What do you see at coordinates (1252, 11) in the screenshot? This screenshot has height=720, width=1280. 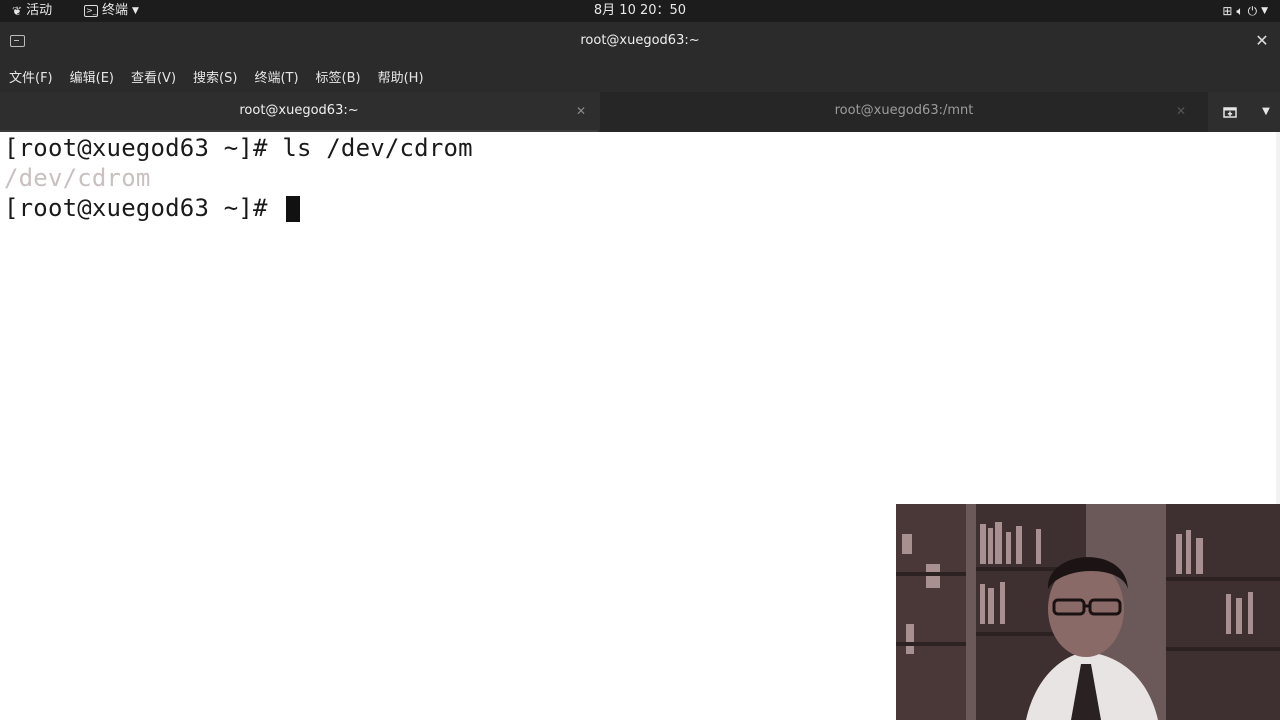 I see `power-icon: ⏻` at bounding box center [1252, 11].